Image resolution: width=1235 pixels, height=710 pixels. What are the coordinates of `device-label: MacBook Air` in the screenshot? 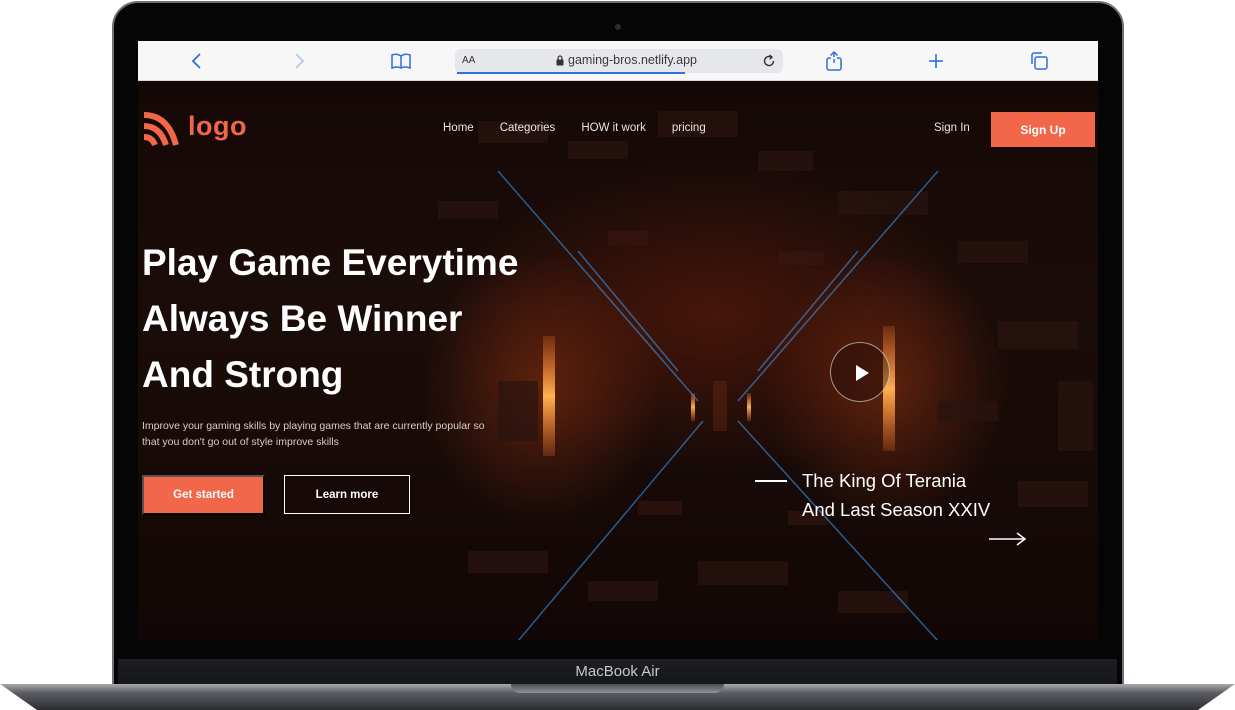 It's located at (617, 671).